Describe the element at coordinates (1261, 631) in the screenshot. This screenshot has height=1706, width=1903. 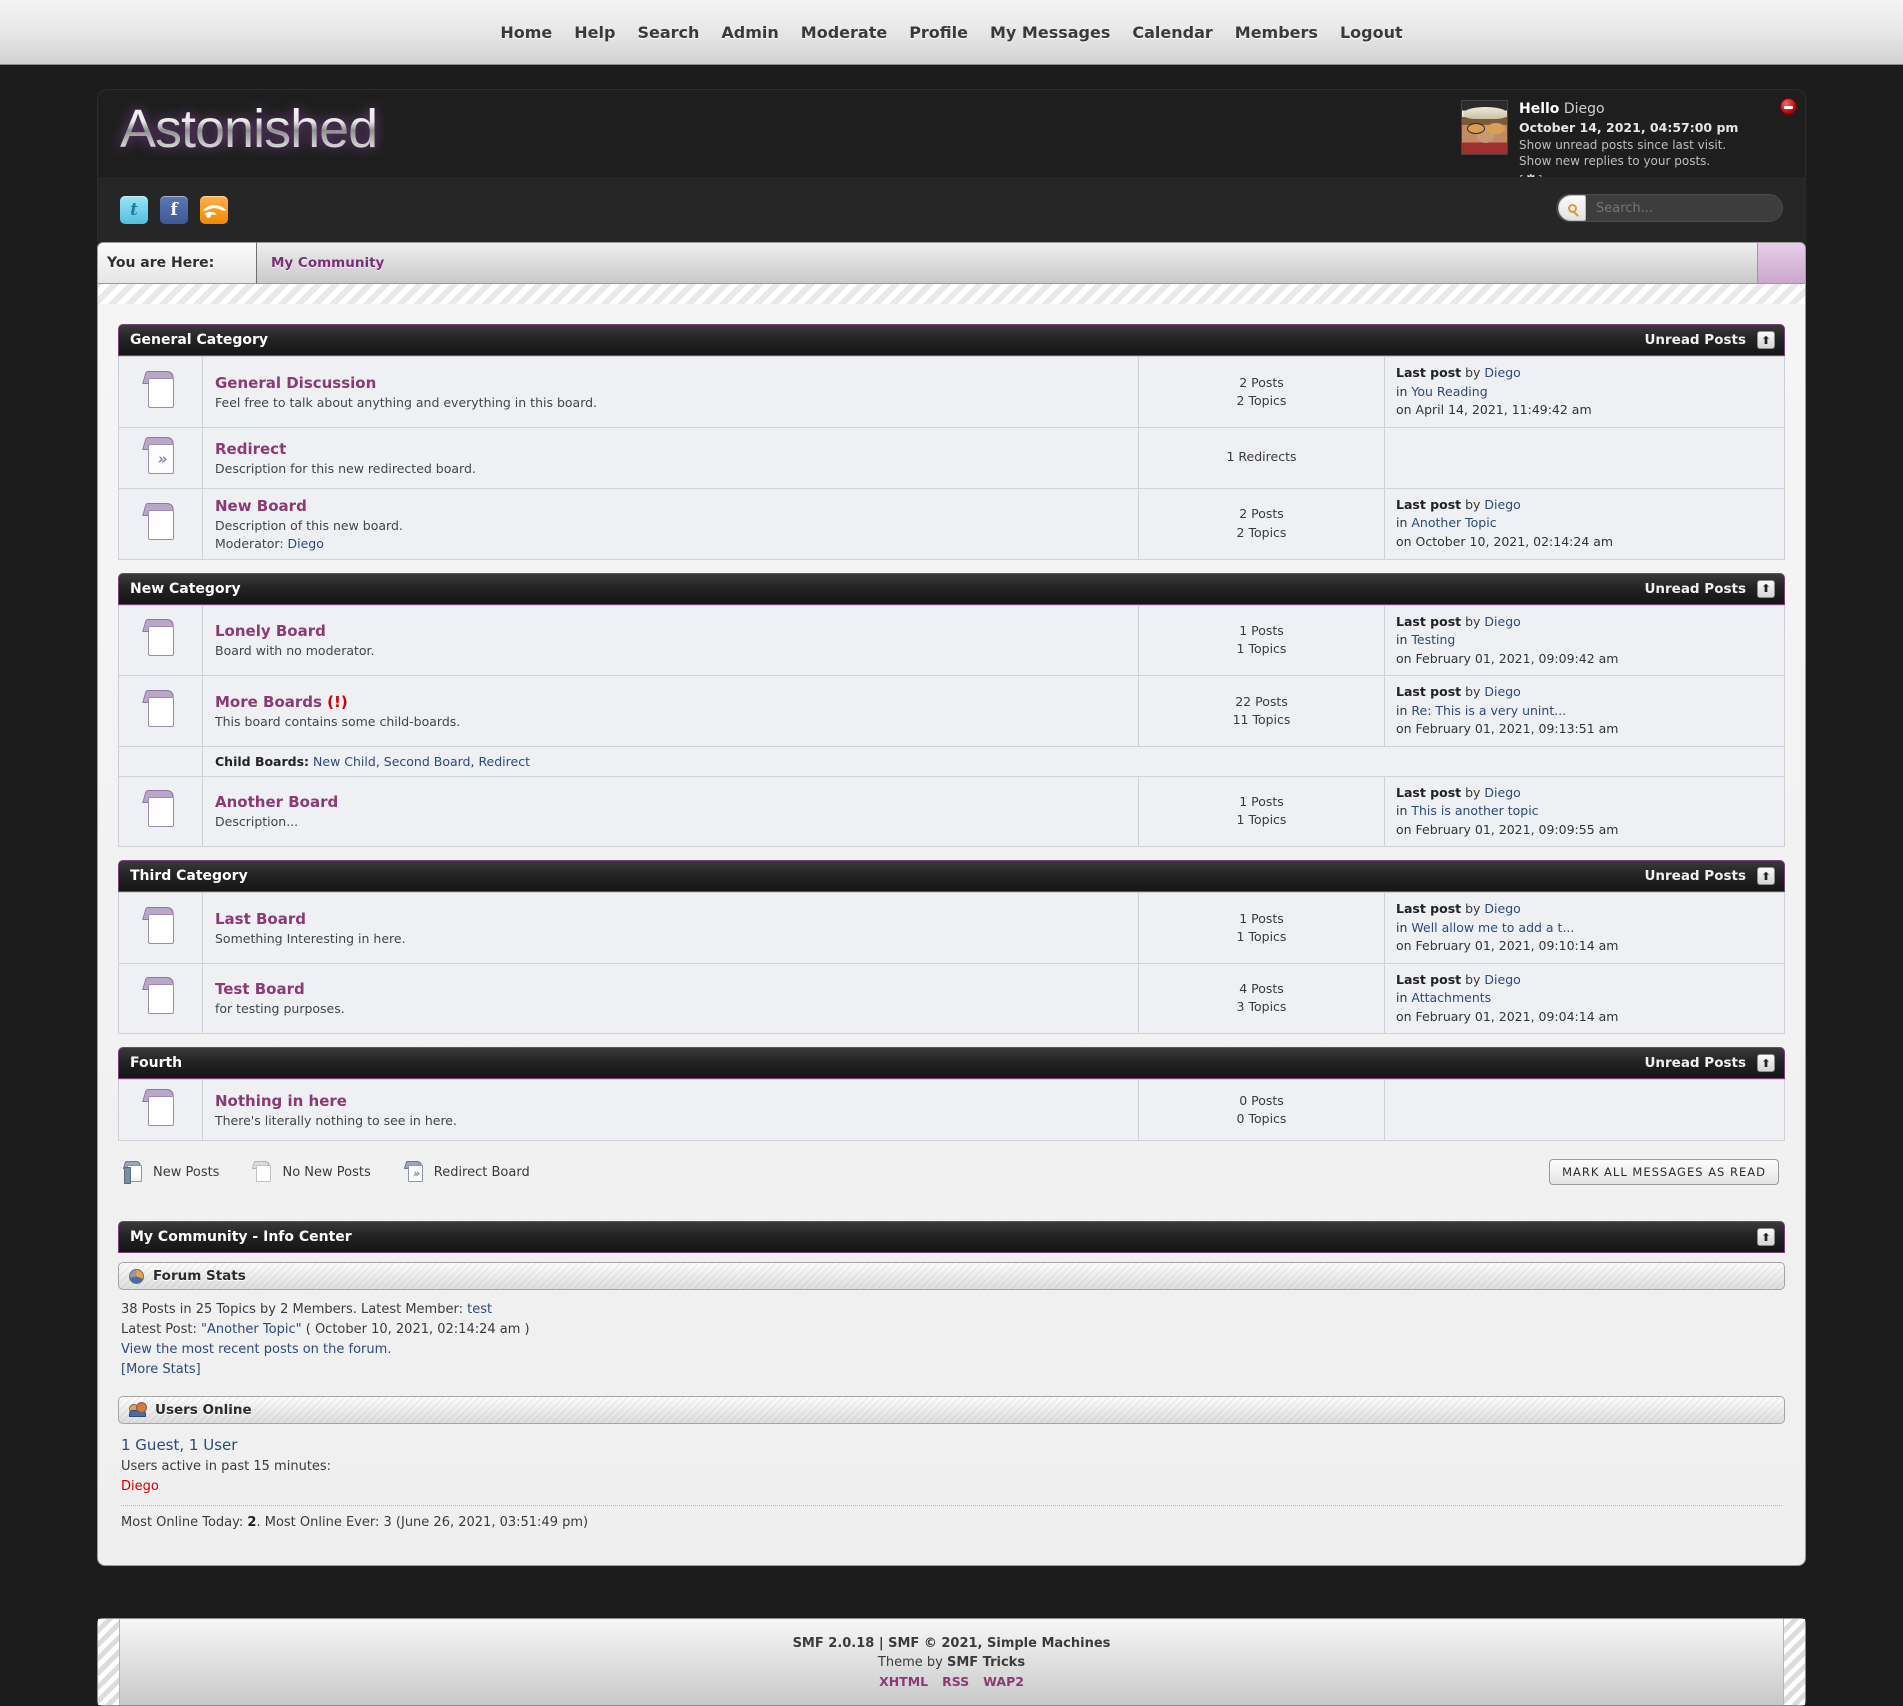
I see `board-post-count: 1 Posts` at that location.